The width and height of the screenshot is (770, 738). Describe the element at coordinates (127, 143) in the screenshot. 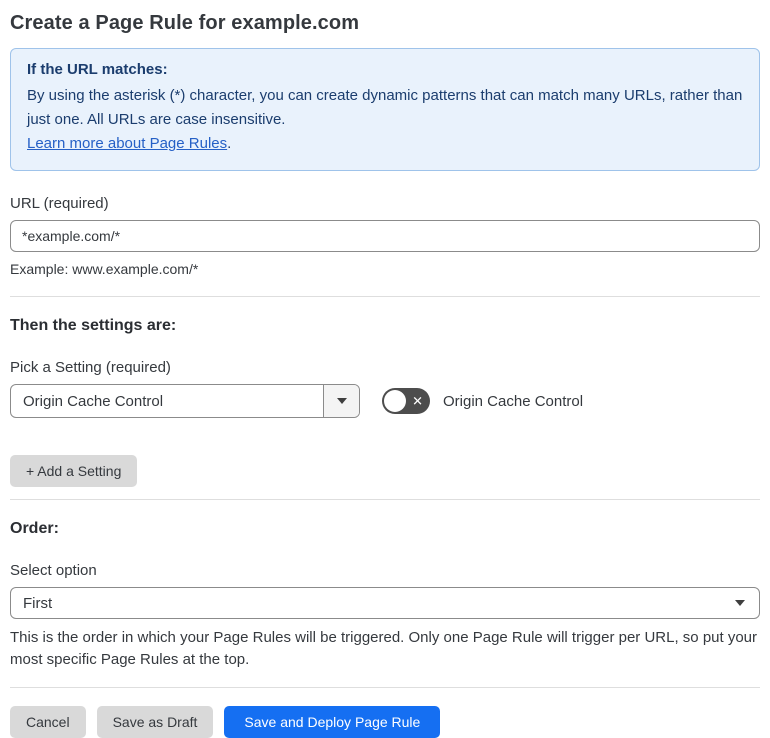

I see `learn-more-link: Learn more about Page Rules` at that location.